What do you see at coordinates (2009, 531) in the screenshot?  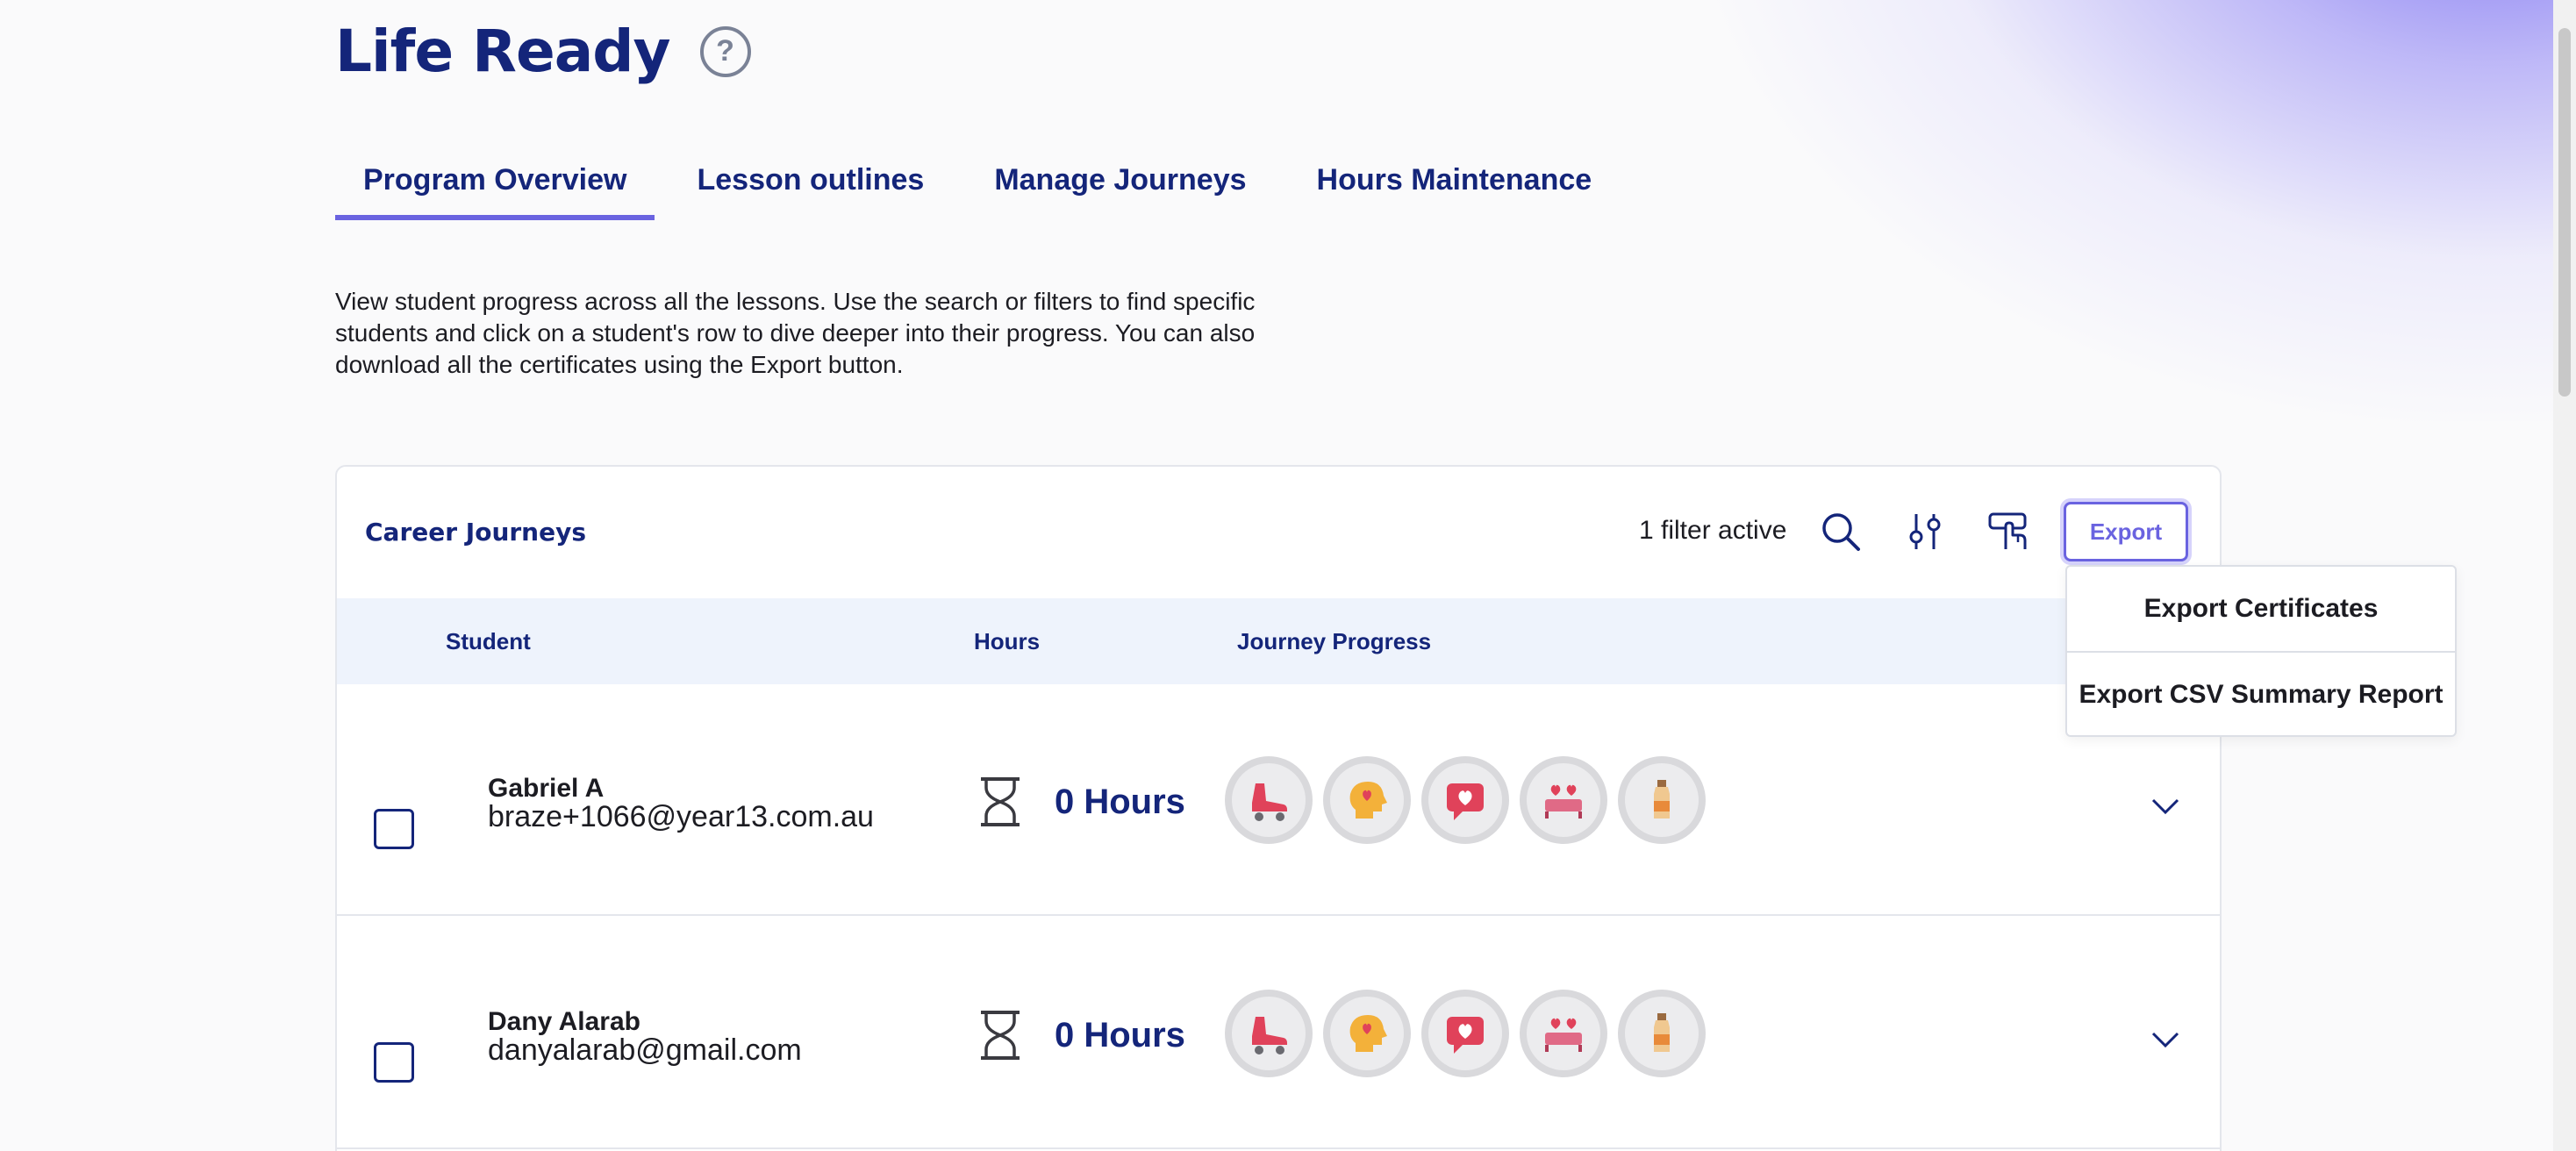 I see `select-hand-icon` at bounding box center [2009, 531].